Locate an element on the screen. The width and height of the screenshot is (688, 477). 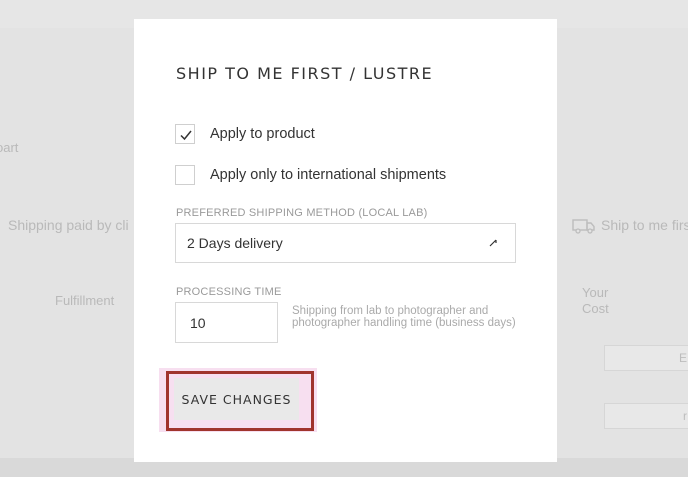
apply-to-product-row: Apply to product is located at coordinates (245, 134).